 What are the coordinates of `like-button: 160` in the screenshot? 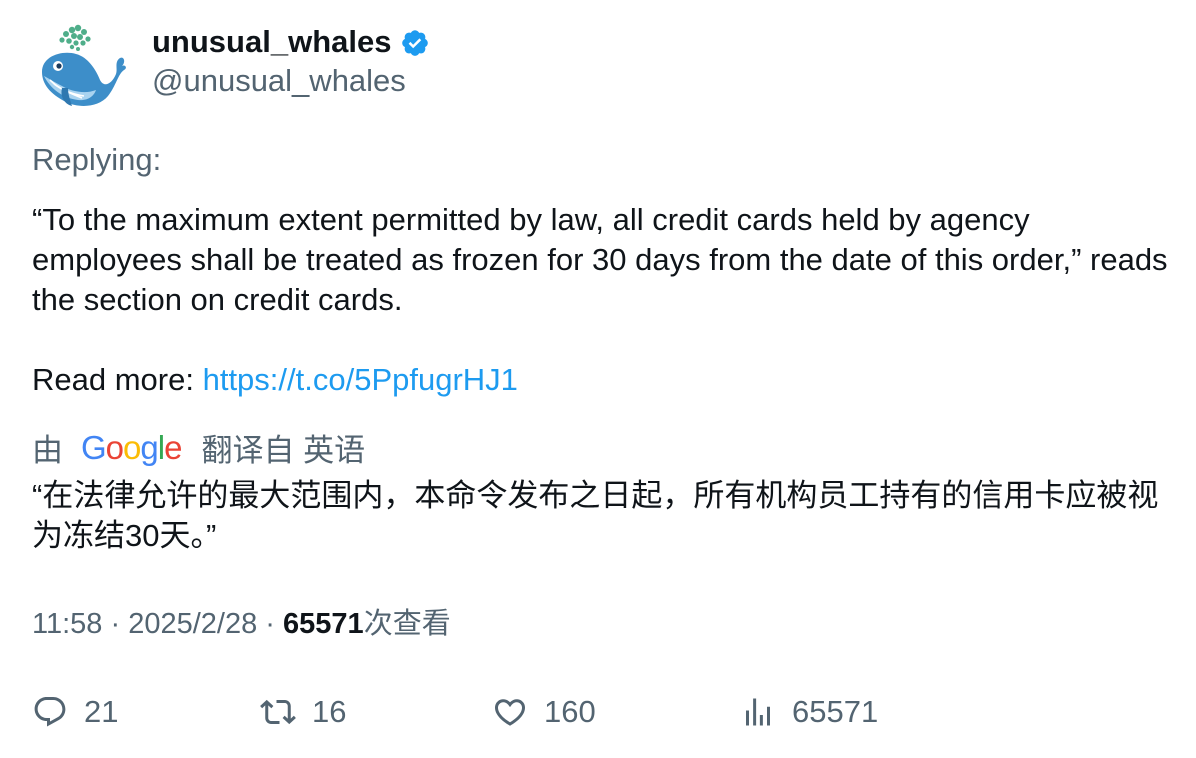 It's located at (544, 712).